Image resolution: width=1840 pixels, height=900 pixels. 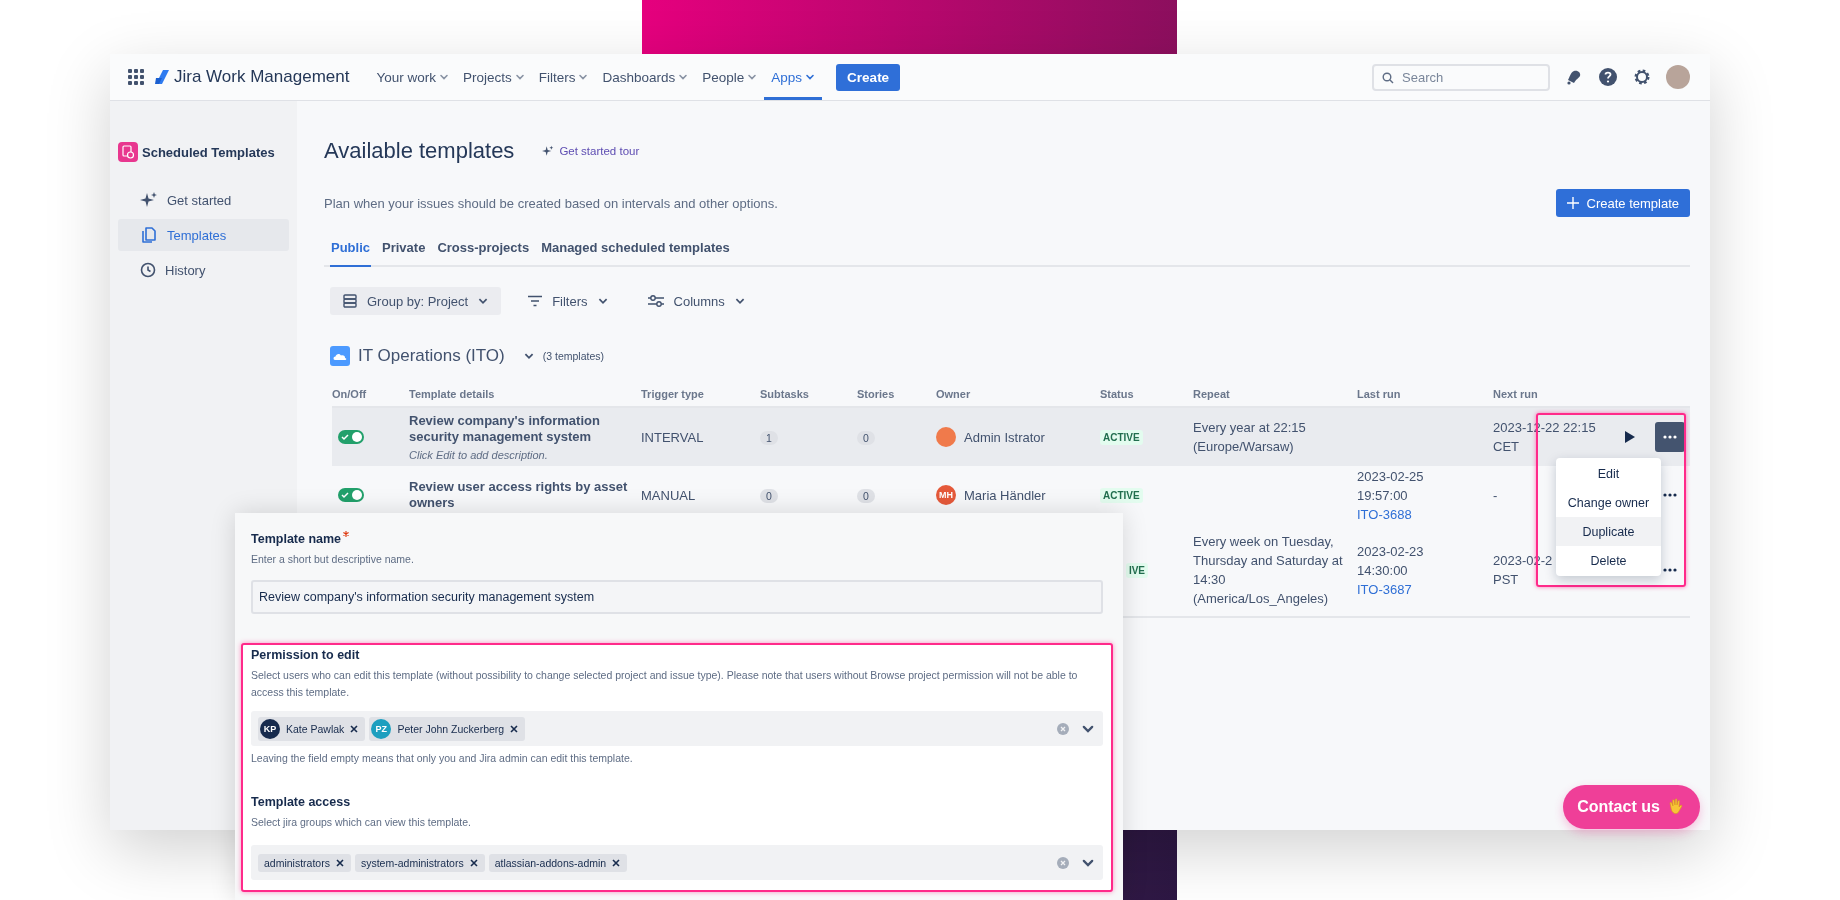 What do you see at coordinates (419, 862) in the screenshot?
I see `group-chip: system-administrators` at bounding box center [419, 862].